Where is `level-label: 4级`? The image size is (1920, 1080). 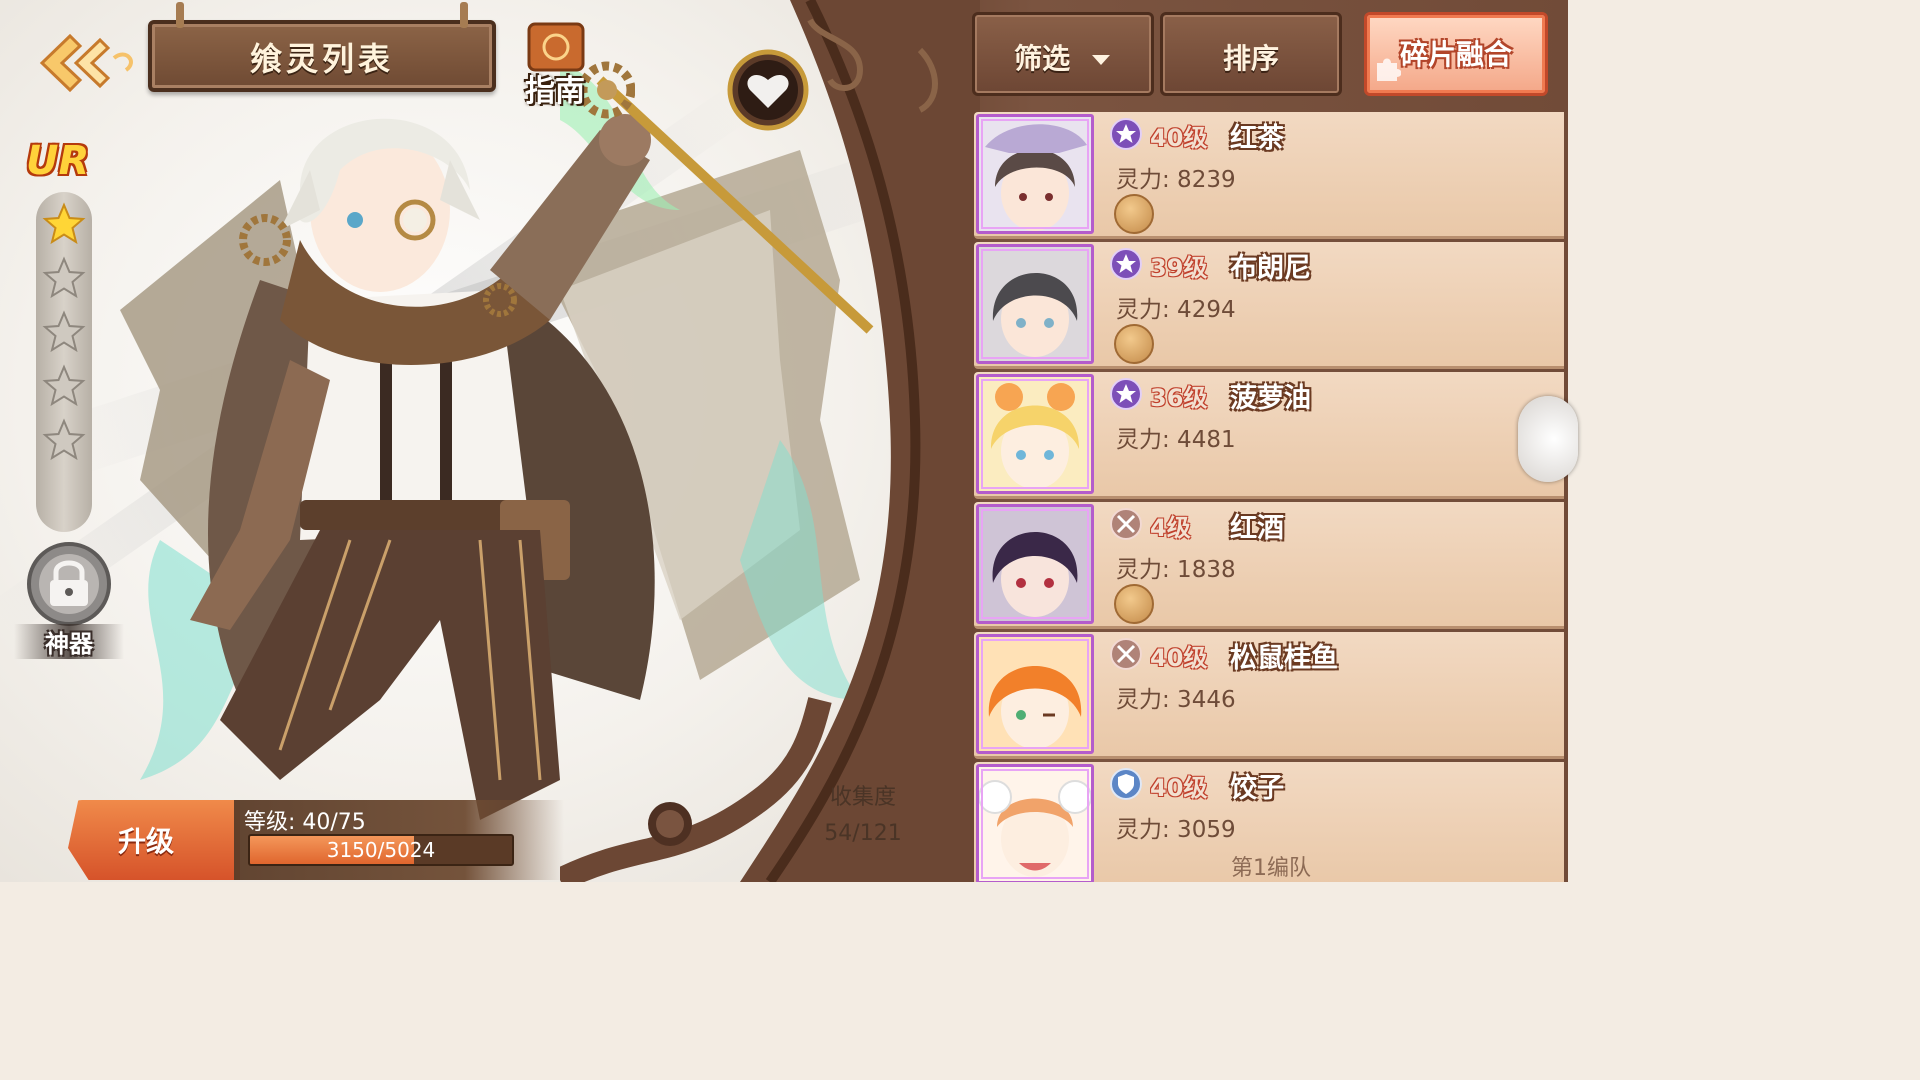
level-label: 4级 is located at coordinates (1170, 528).